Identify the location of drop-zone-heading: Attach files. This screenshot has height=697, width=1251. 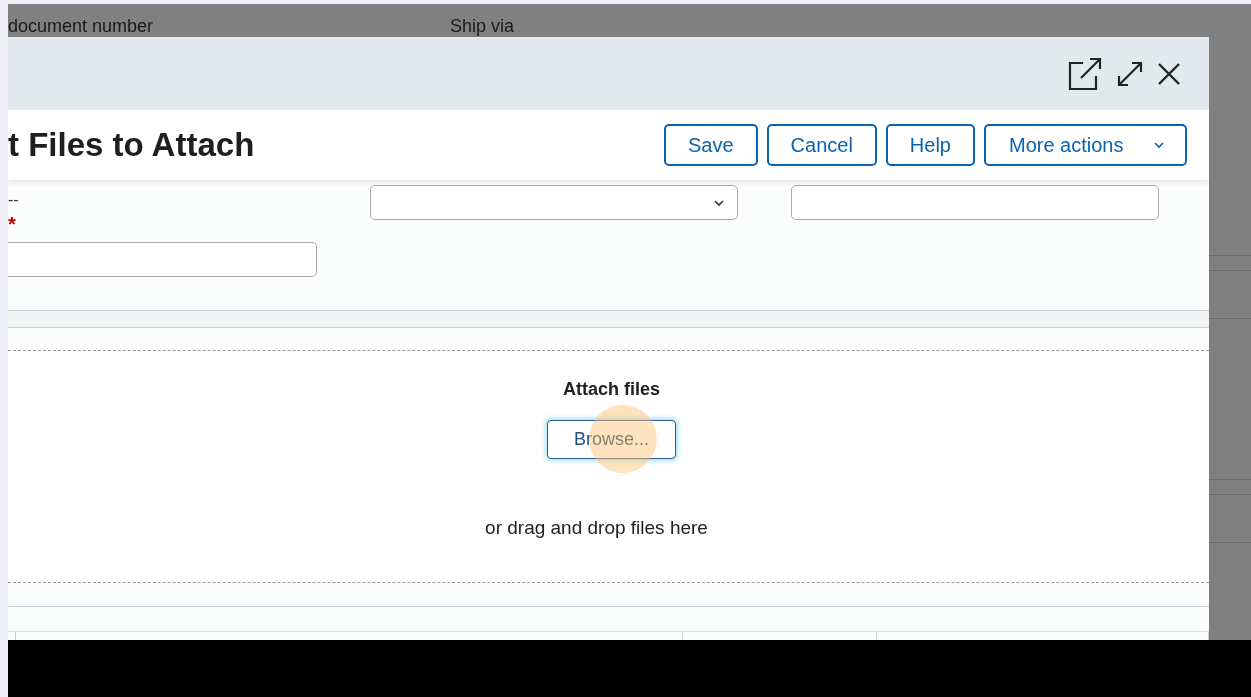
(611, 389).